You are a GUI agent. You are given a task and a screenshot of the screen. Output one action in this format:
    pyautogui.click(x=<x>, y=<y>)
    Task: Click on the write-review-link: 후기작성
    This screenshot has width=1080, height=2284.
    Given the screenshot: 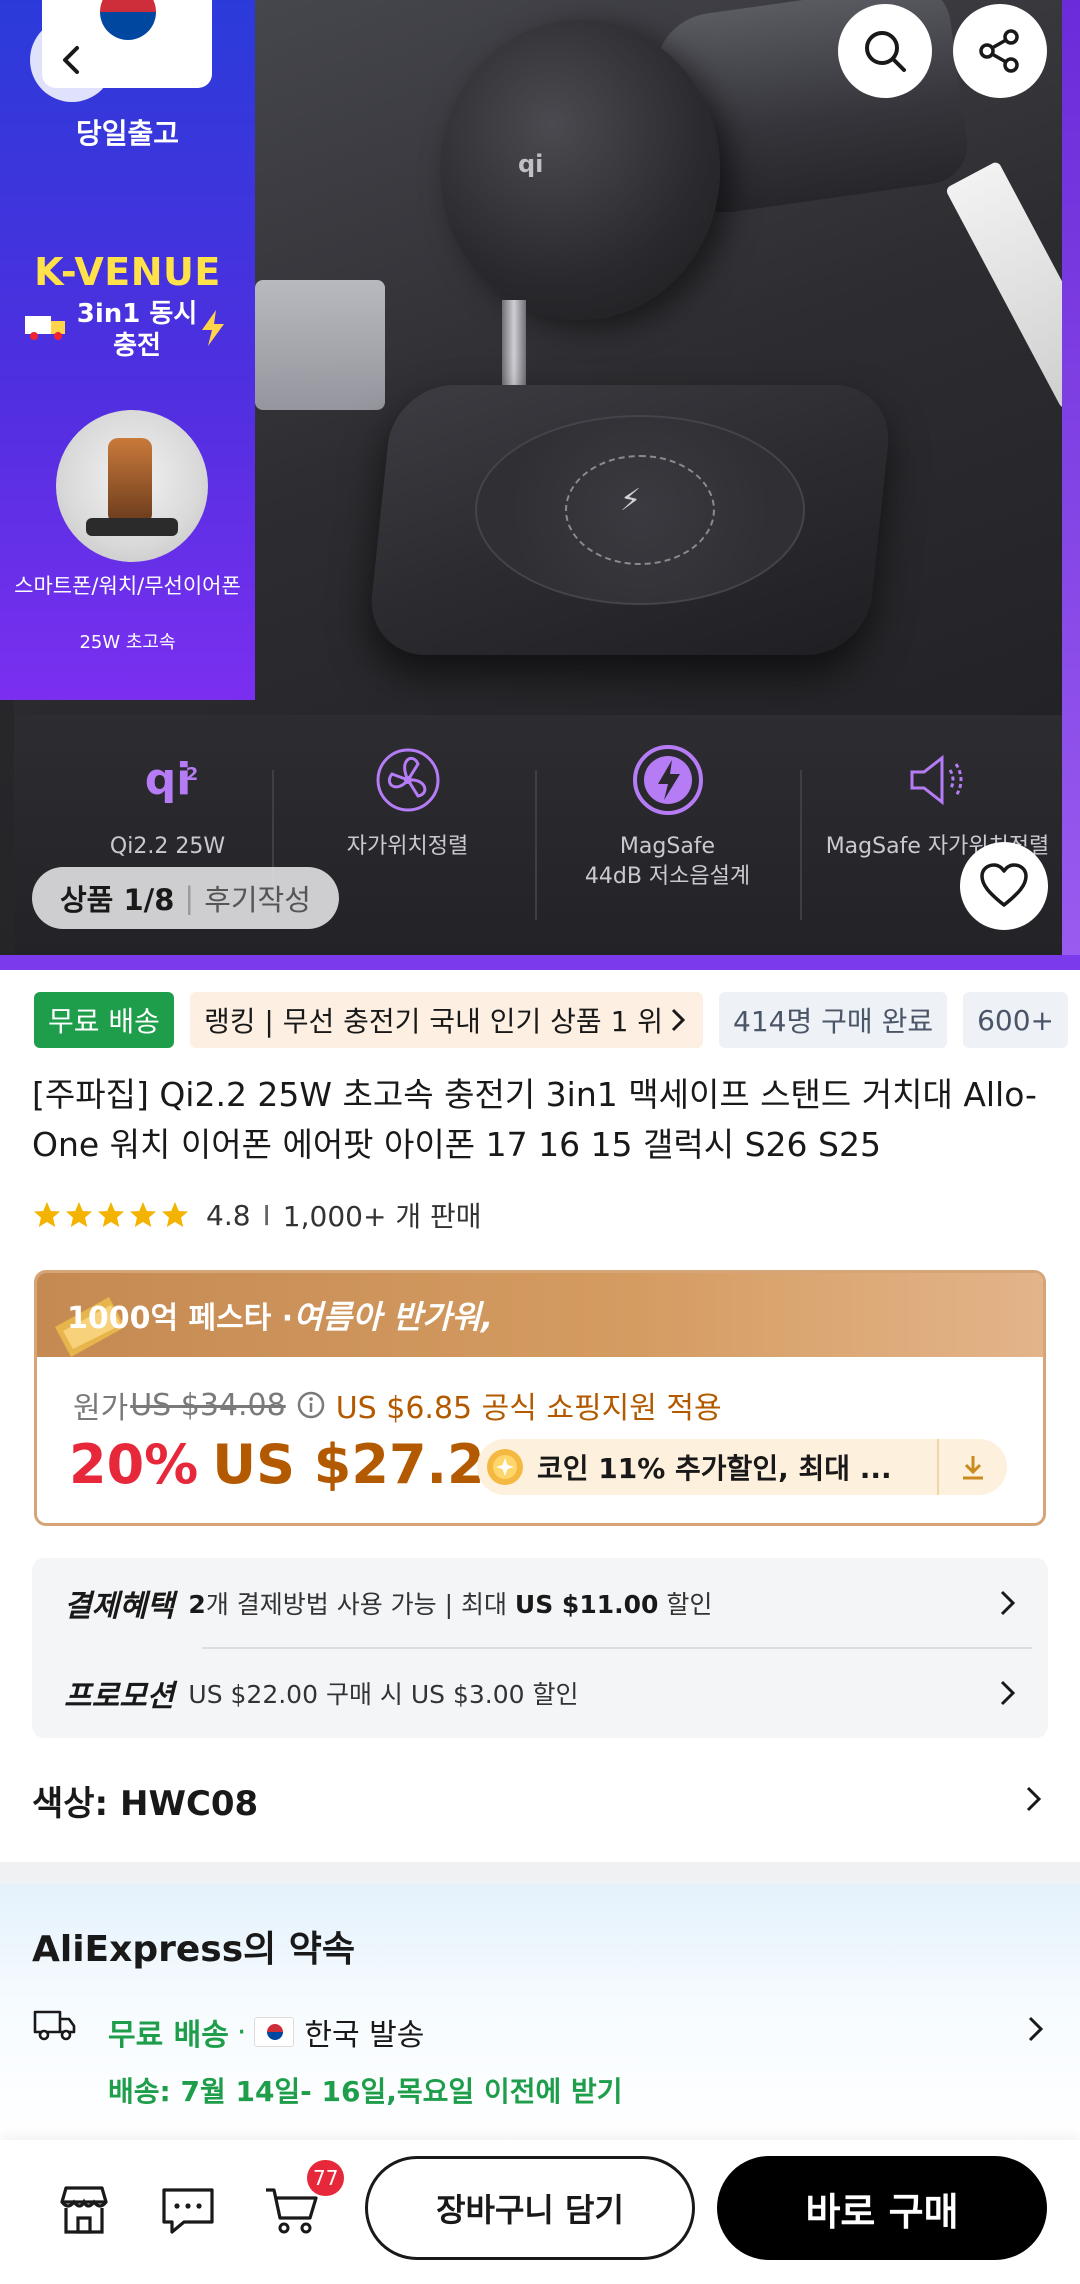 What is the action you would take?
    pyautogui.click(x=257, y=898)
    